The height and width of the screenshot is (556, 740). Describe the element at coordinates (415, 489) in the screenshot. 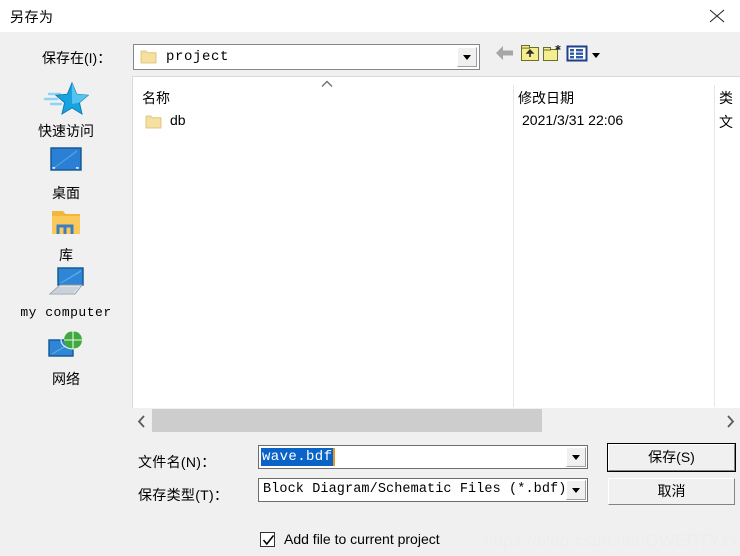

I see `filetype-value: Block Diagram/Schematic Files (*.bdf)` at that location.